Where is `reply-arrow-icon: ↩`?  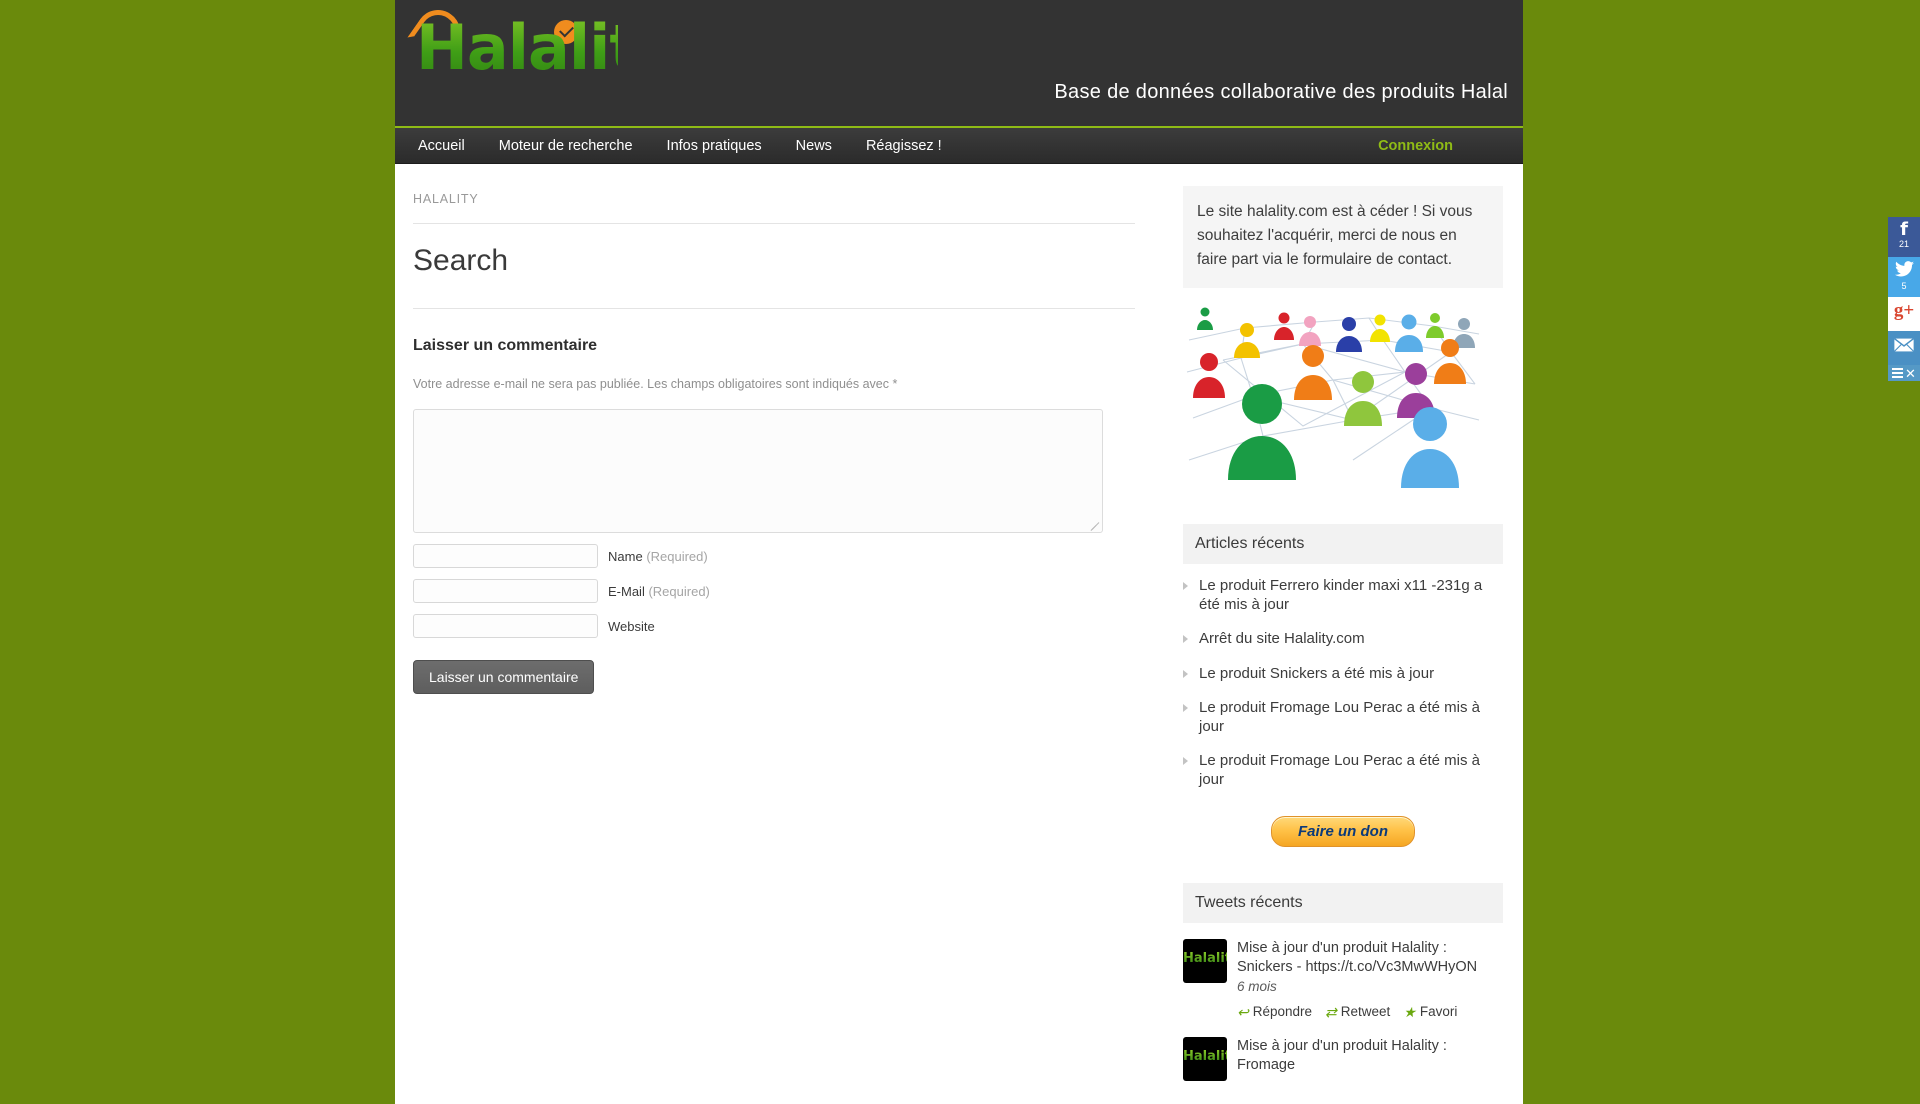 reply-arrow-icon: ↩ is located at coordinates (1243, 1011).